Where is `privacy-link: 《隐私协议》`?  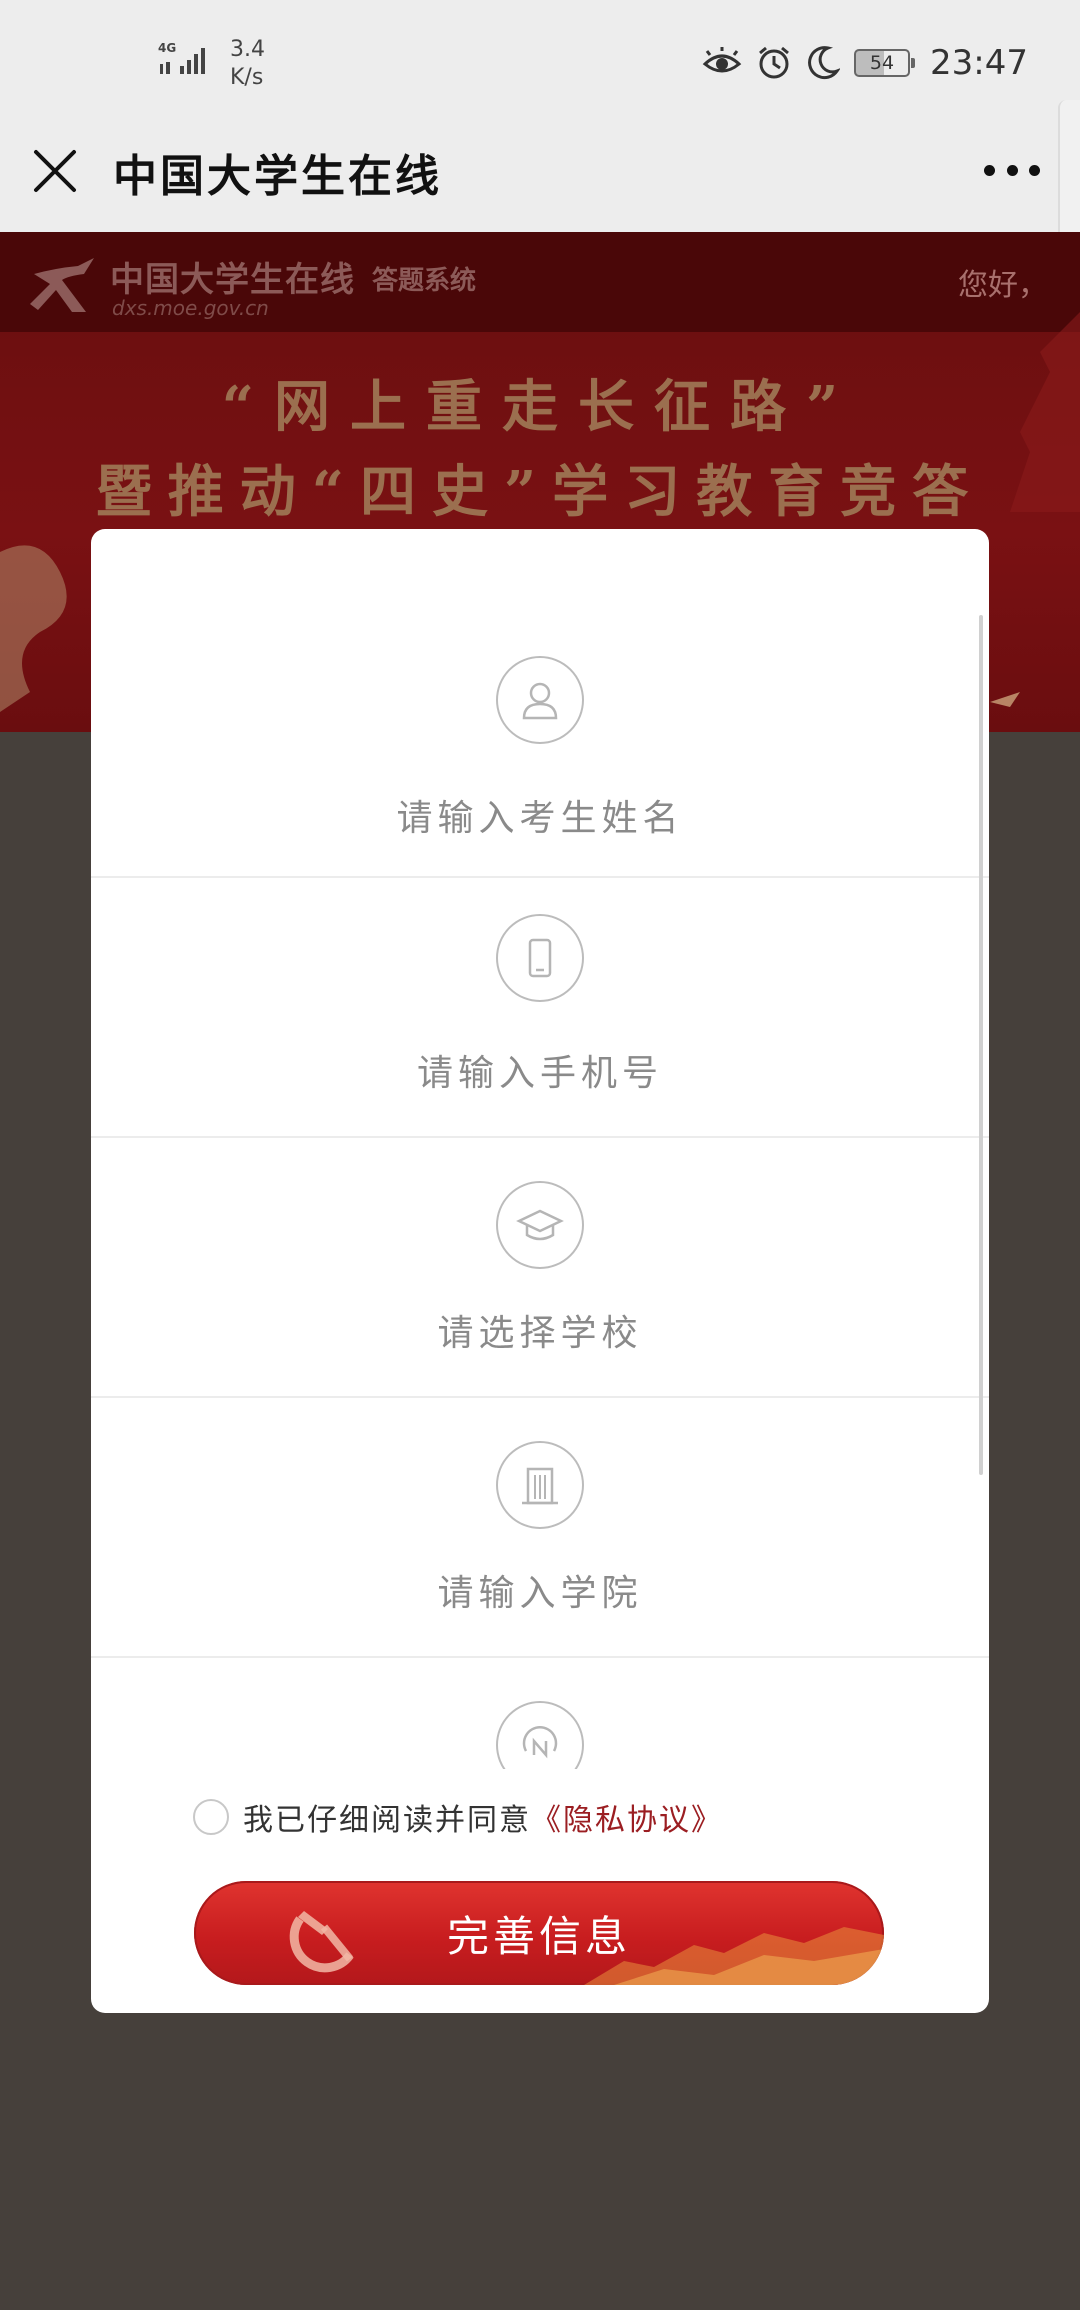 privacy-link: 《隐私协议》 is located at coordinates (627, 1817).